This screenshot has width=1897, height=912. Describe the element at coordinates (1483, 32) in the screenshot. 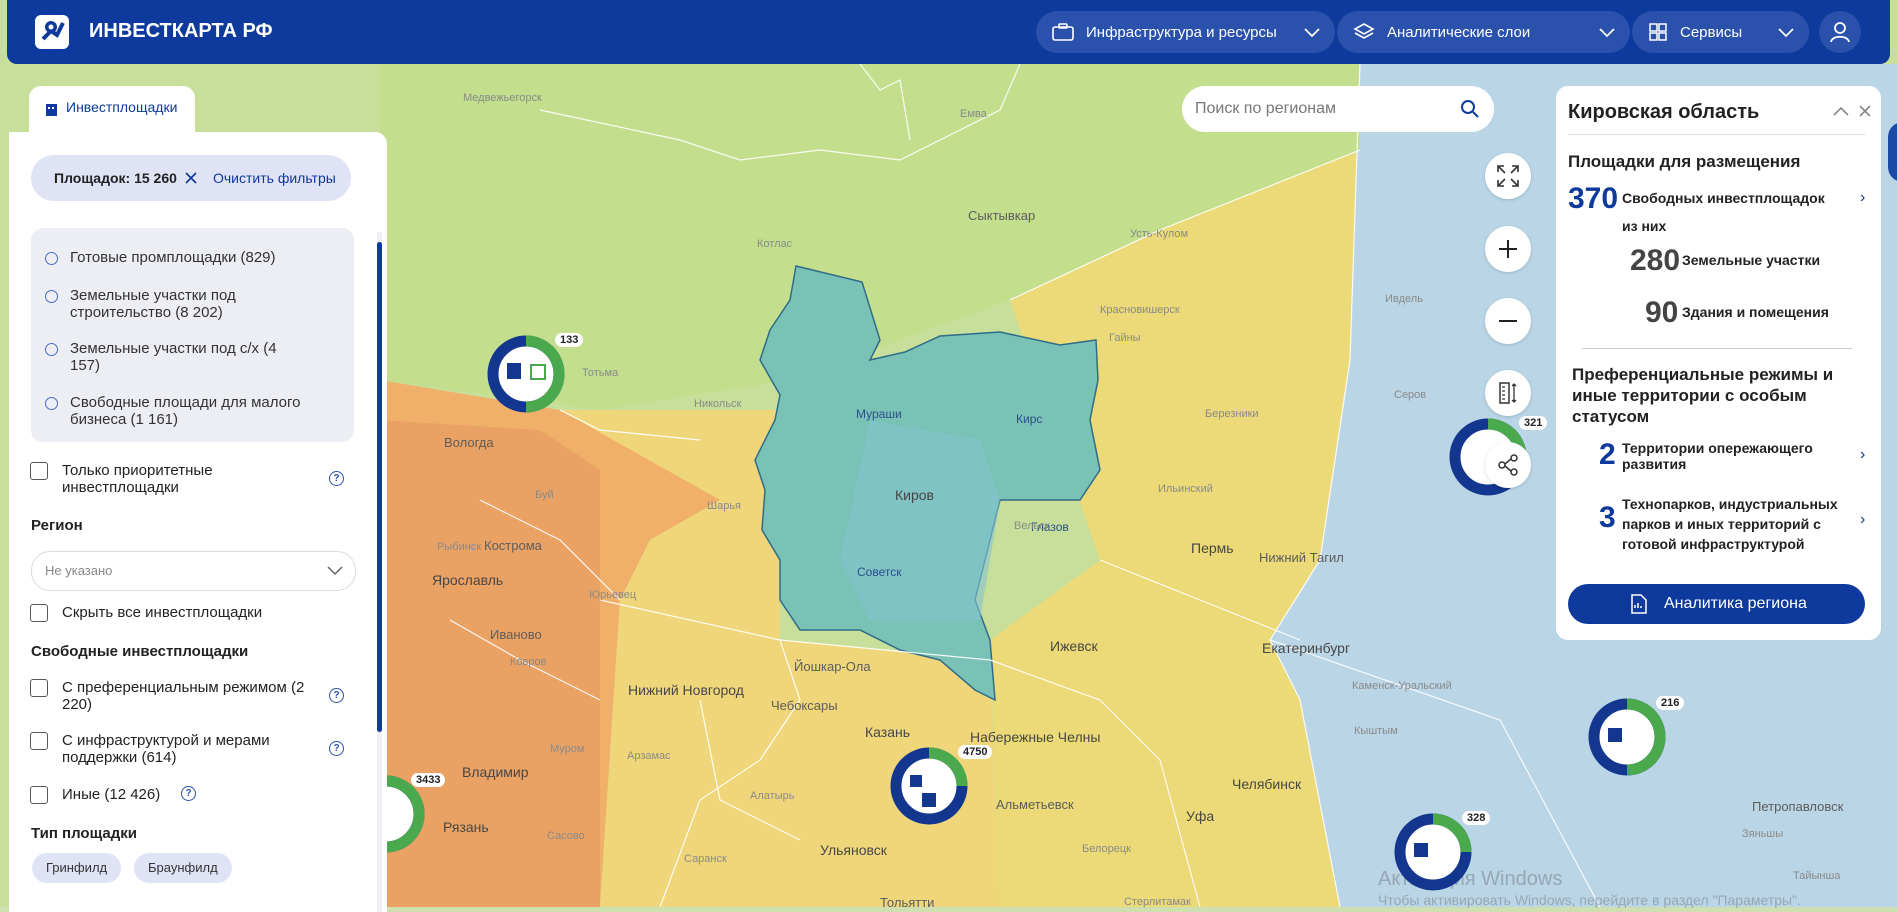

I see `nav-analytics-layers: Аналитические слои` at that location.